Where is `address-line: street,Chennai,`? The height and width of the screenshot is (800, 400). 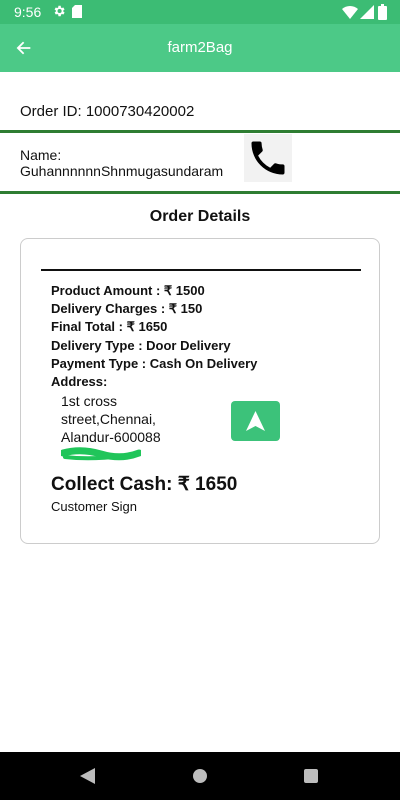 address-line: street,Chennai, is located at coordinates (108, 419).